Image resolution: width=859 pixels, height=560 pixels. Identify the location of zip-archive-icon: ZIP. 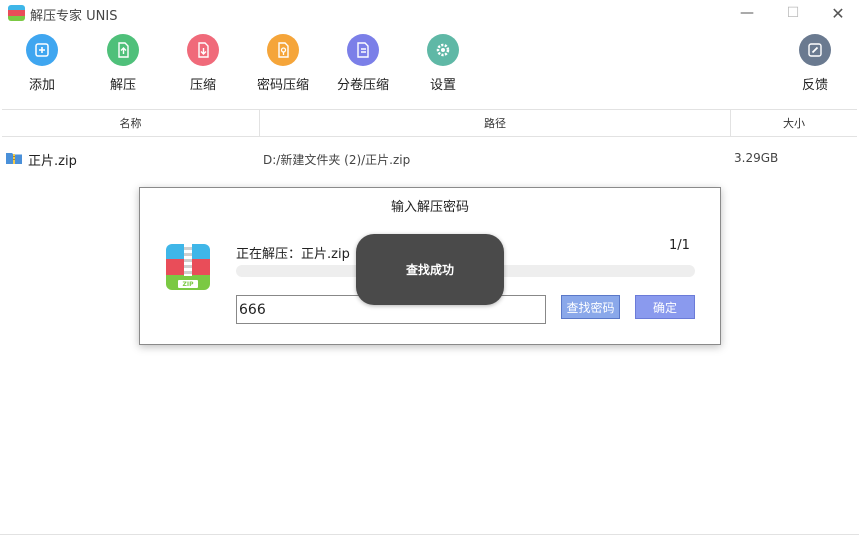
(188, 267).